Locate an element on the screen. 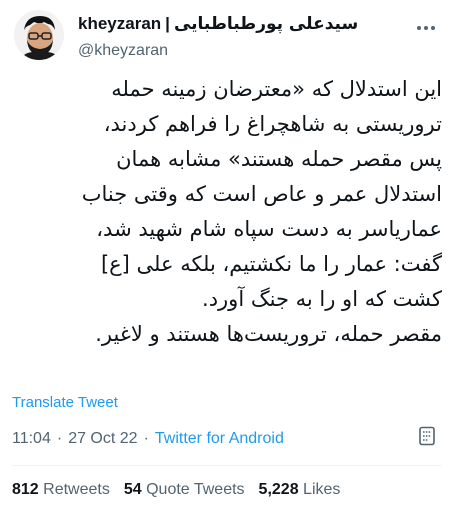  tweet-line: گفت: عمار را ما نکشتیم، بلکه علی [ع] is located at coordinates (271, 264).